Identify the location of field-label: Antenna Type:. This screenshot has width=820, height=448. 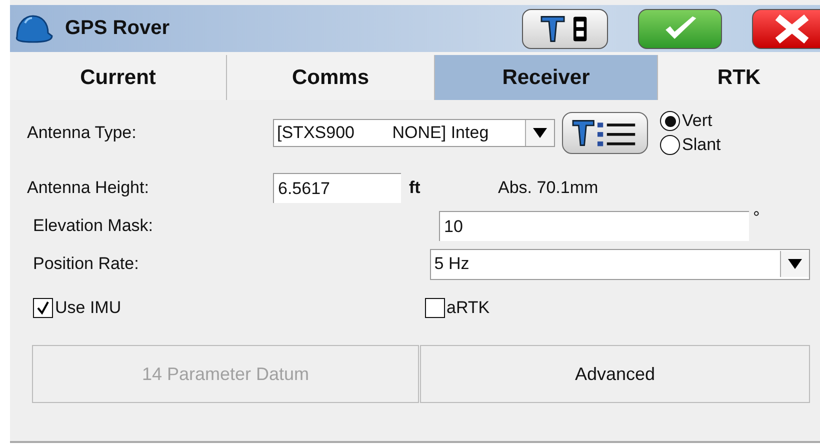
(82, 133).